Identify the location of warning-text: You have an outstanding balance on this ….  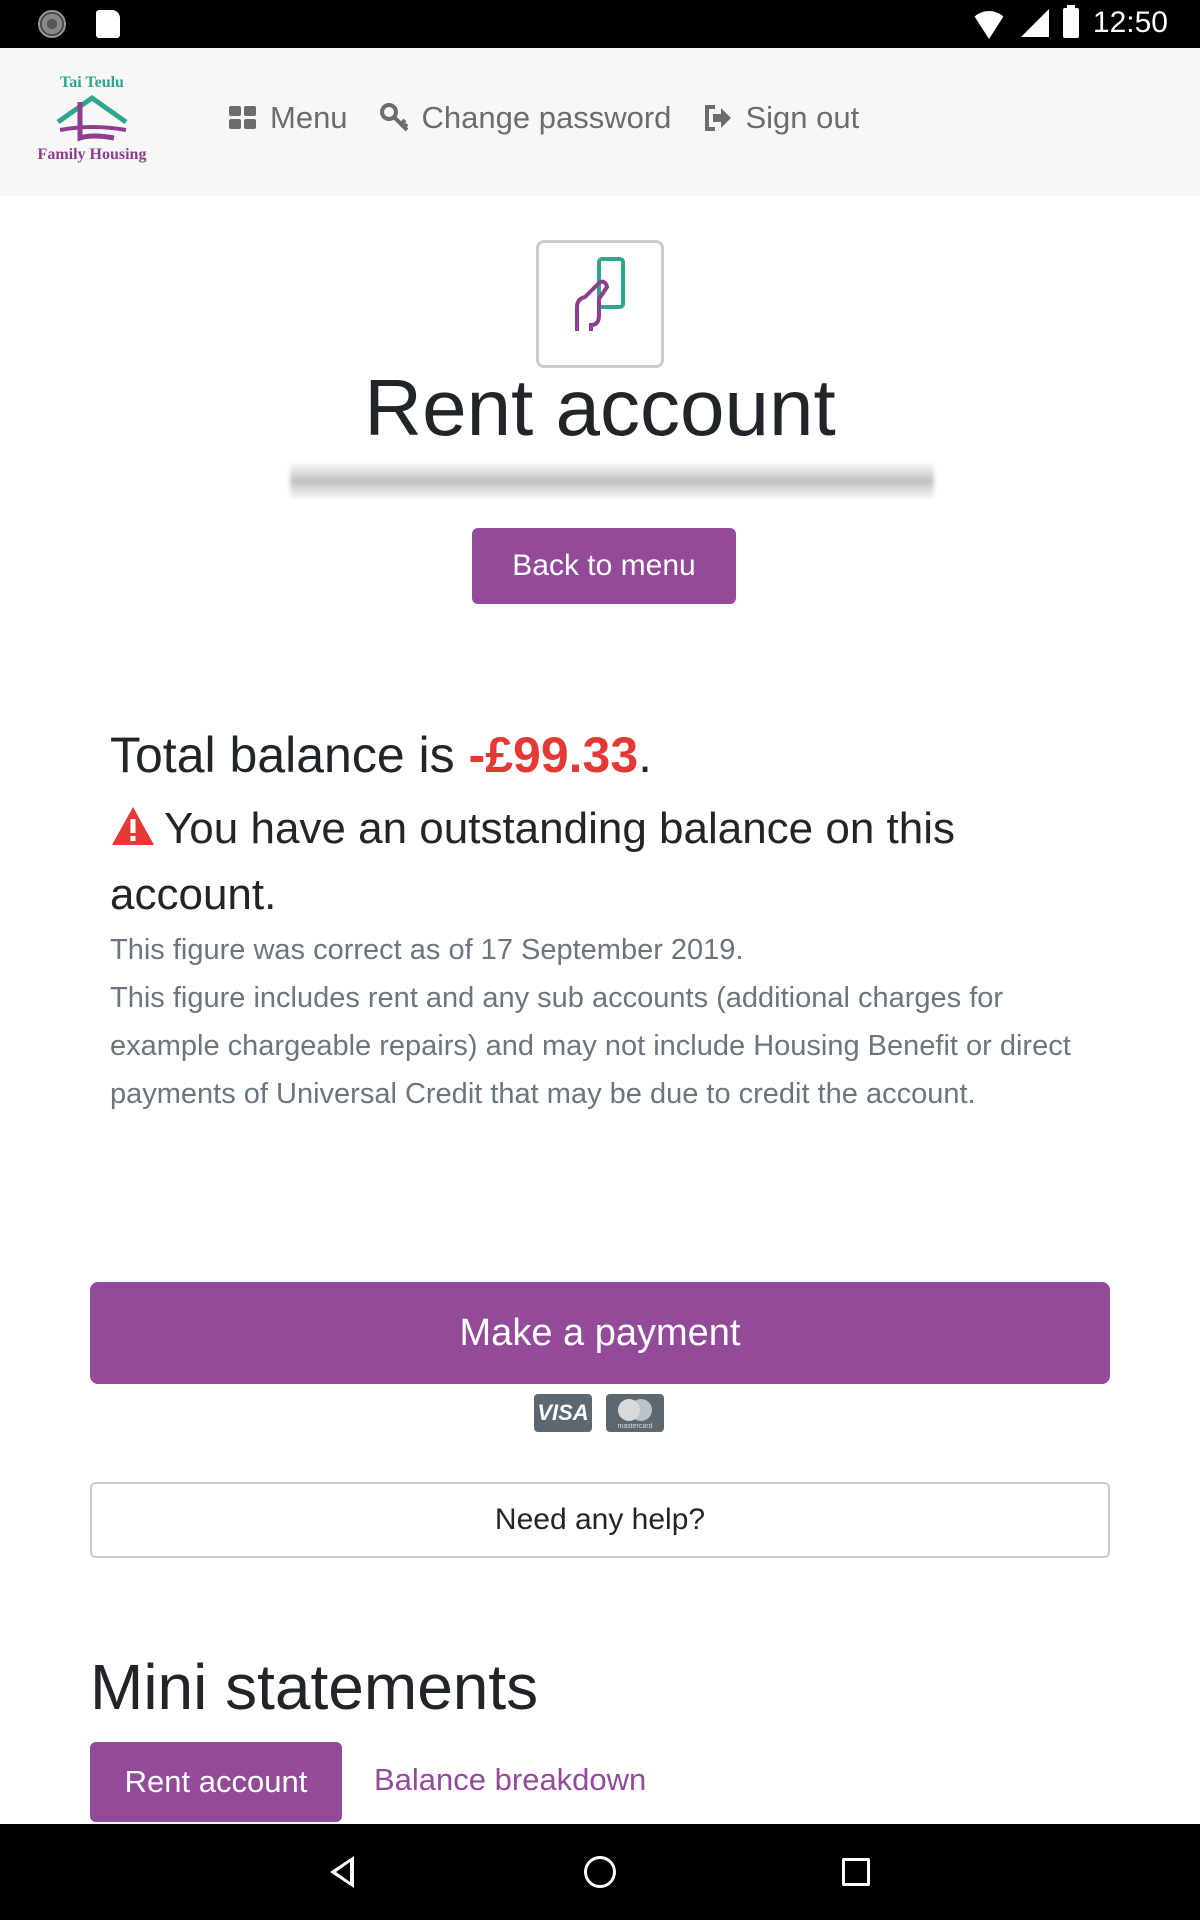
(533, 861).